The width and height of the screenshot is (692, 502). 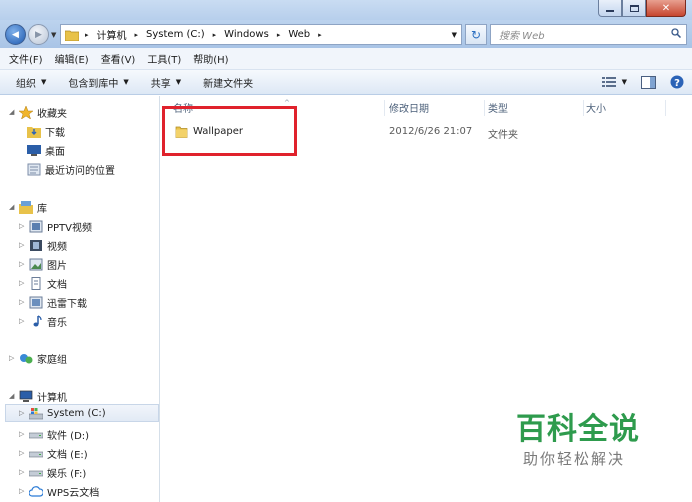 I want to click on nav-documents: ▷ 文档, so click(x=43, y=283).